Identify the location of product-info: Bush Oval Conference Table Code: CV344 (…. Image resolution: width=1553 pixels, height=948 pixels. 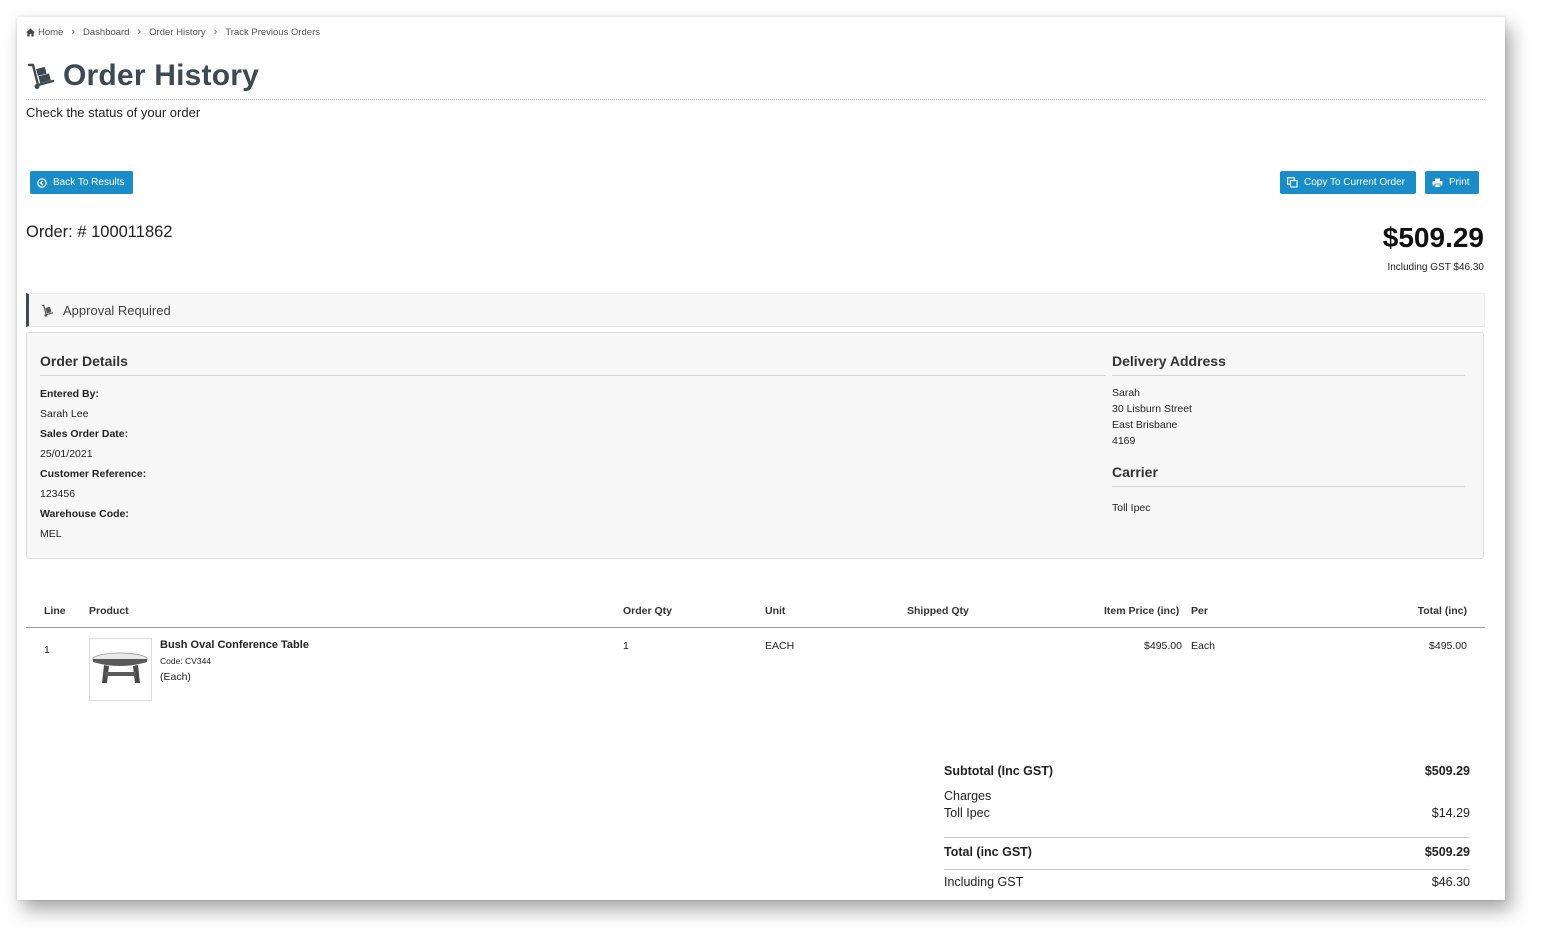
(234, 661).